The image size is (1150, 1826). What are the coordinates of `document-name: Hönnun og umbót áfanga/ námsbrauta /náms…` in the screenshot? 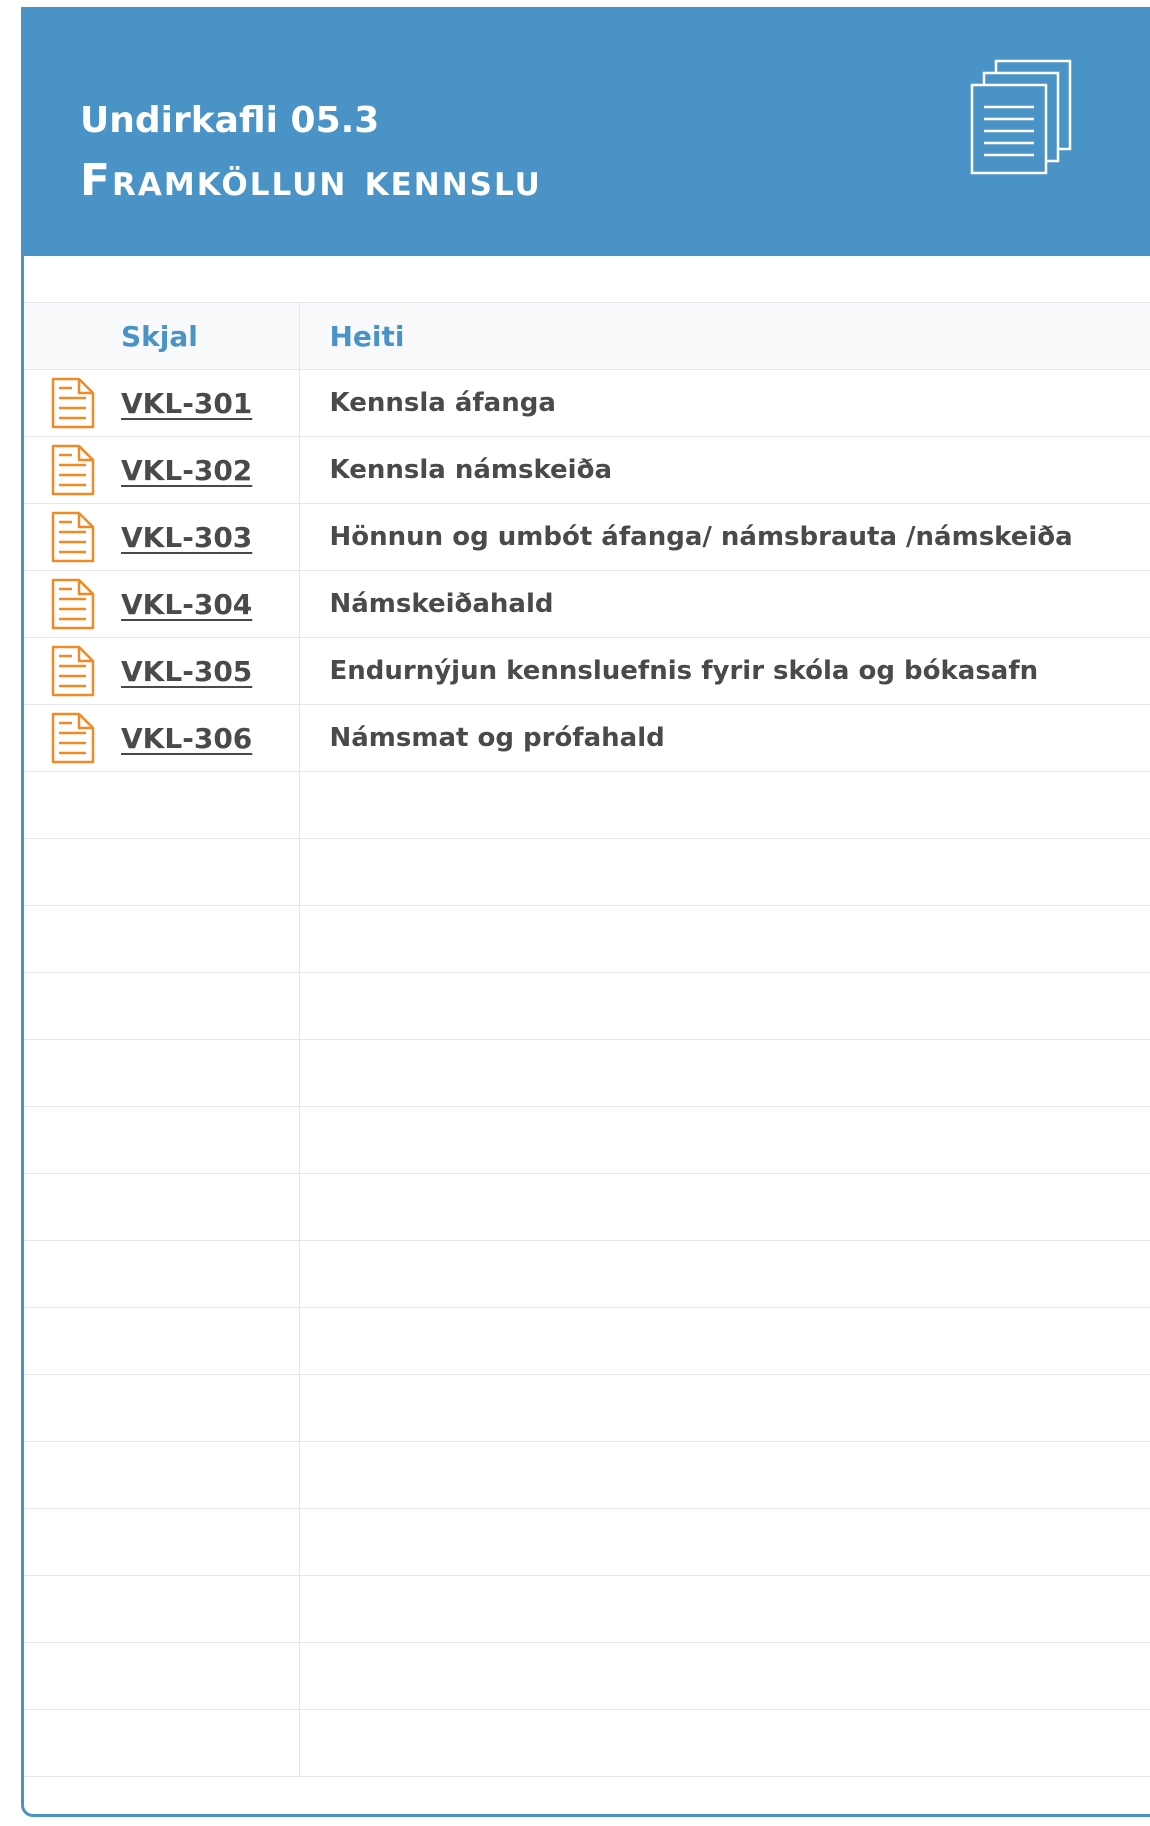 It's located at (724, 537).